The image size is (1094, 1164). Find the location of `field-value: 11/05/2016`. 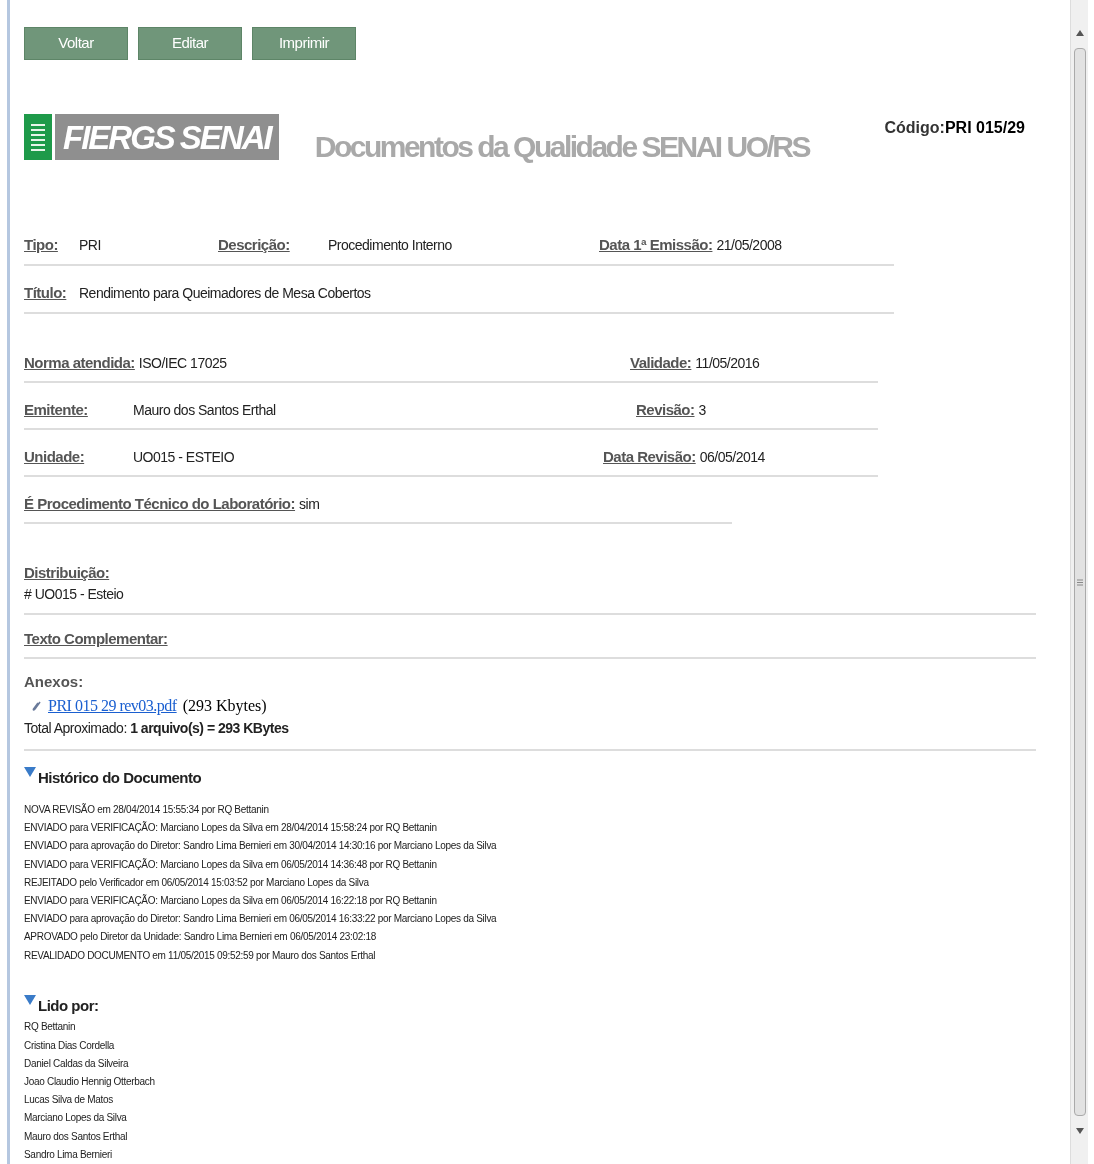

field-value: 11/05/2016 is located at coordinates (727, 363).